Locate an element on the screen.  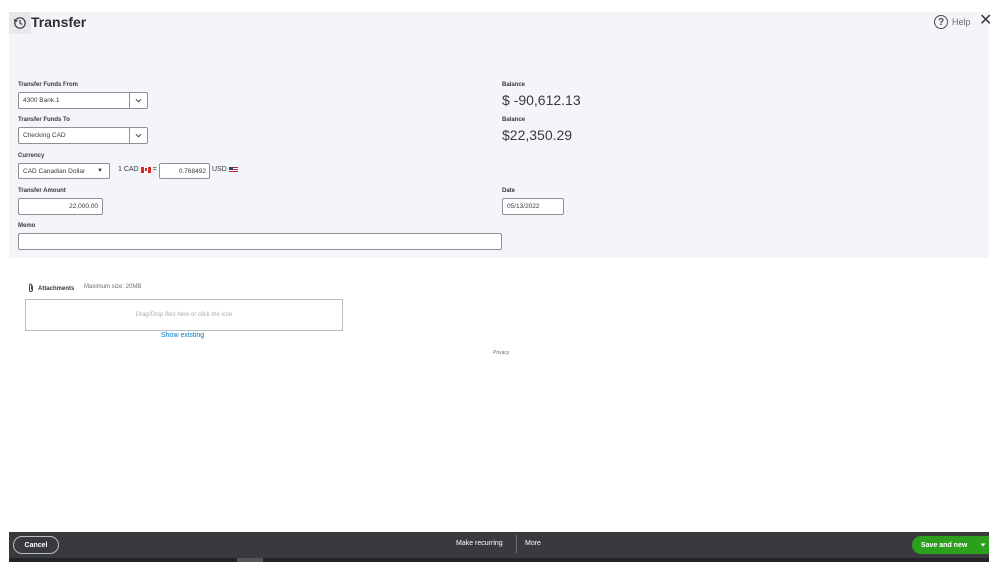
transfer-history-icon is located at coordinates (20, 23).